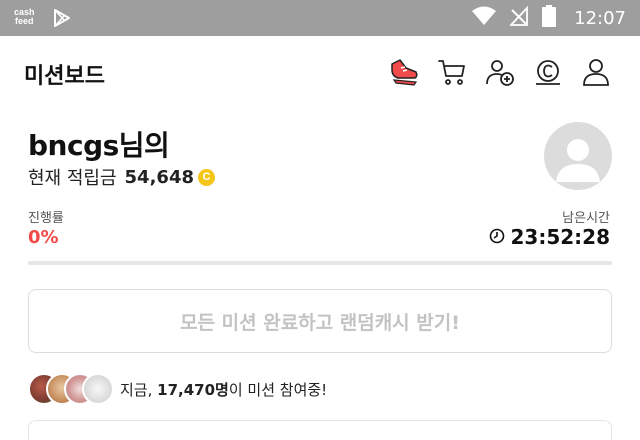 This screenshot has height=440, width=640. I want to click on cashfeed-badge-line2: feed, so click(24, 21).